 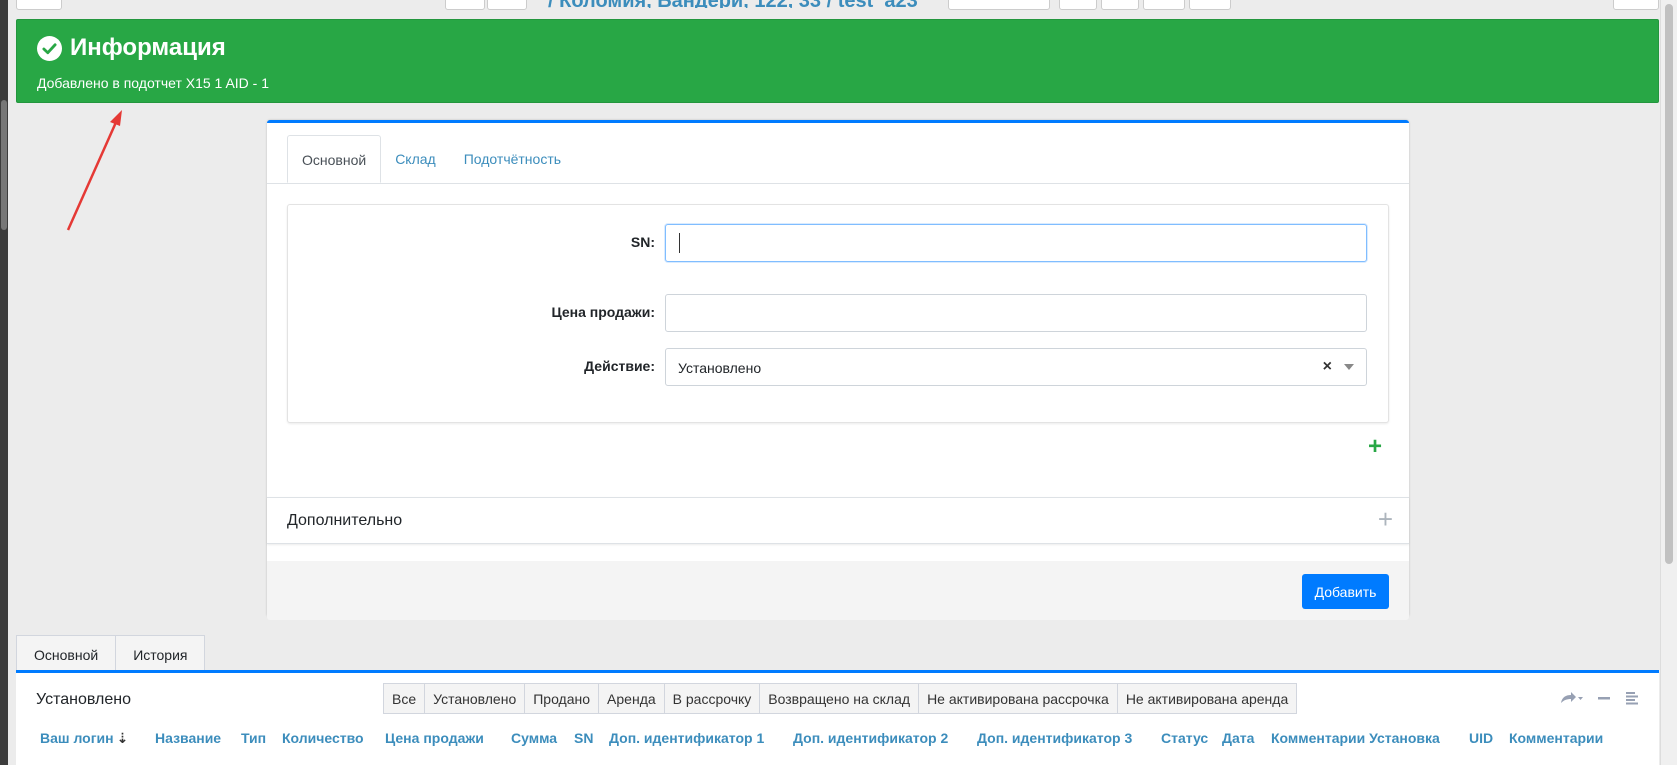 I want to click on column-header: Комментарии, so click(x=1559, y=738).